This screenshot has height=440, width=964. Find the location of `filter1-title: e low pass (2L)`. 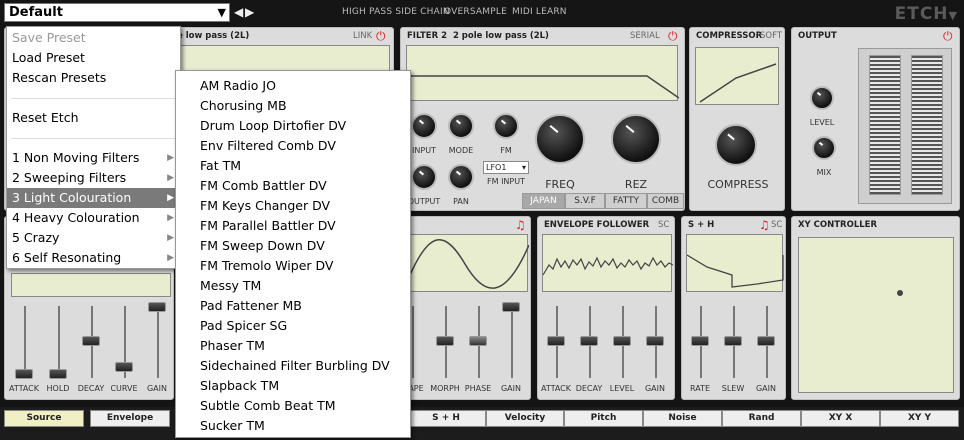

filter1-title: e low pass (2L) is located at coordinates (213, 36).